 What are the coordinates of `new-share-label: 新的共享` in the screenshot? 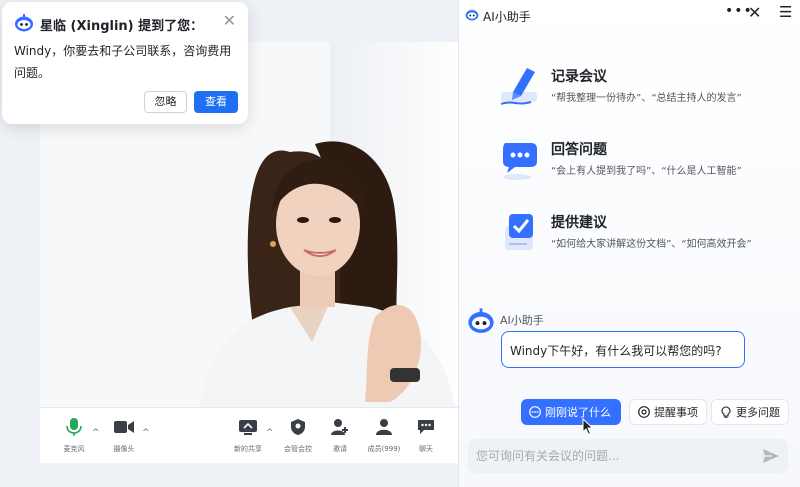 It's located at (248, 449).